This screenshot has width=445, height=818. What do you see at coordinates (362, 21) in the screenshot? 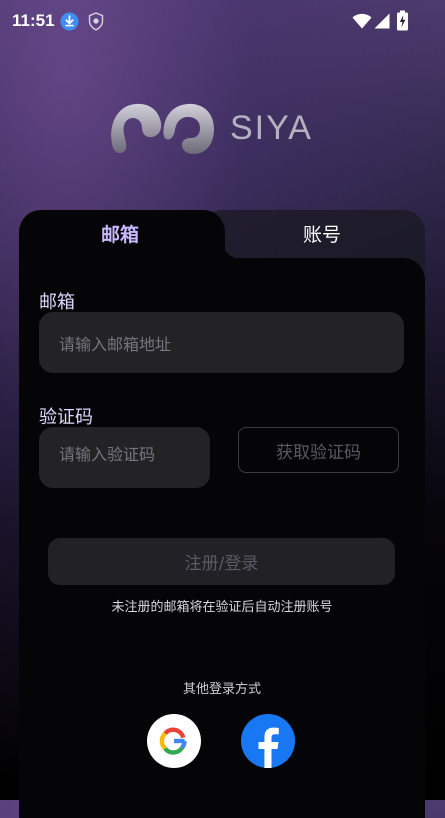
I see `wifi-icon` at bounding box center [362, 21].